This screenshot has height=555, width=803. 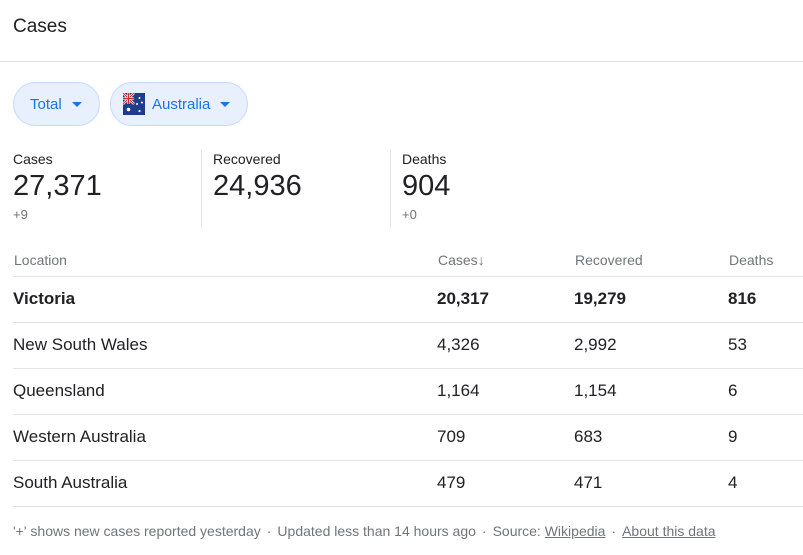 What do you see at coordinates (401, 61) in the screenshot?
I see `header-divider` at bounding box center [401, 61].